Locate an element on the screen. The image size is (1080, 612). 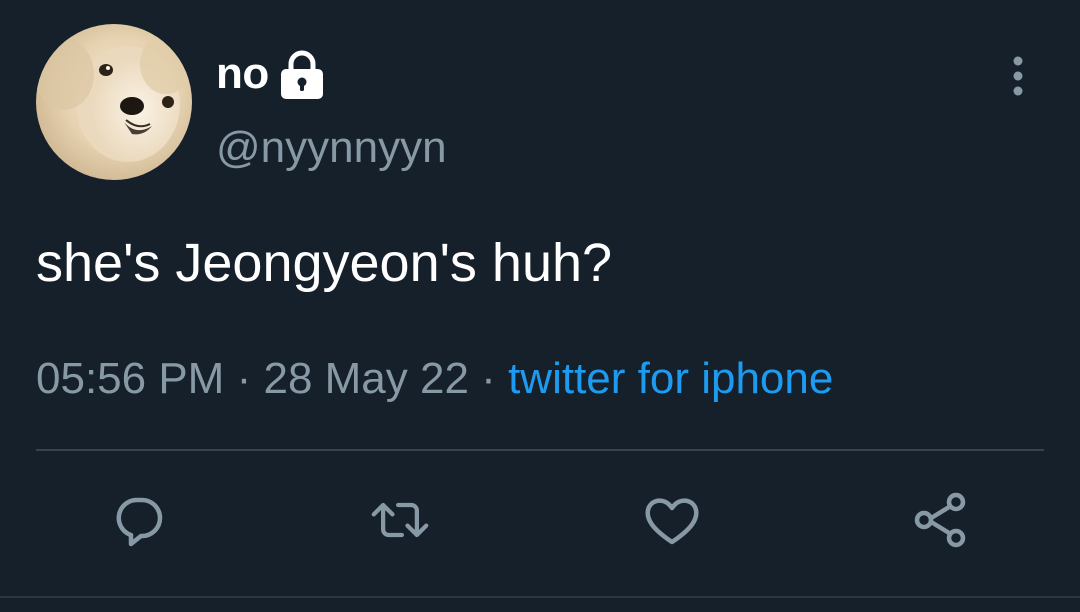
tweet-text: she's Jeongyeon's huh? is located at coordinates (324, 263).